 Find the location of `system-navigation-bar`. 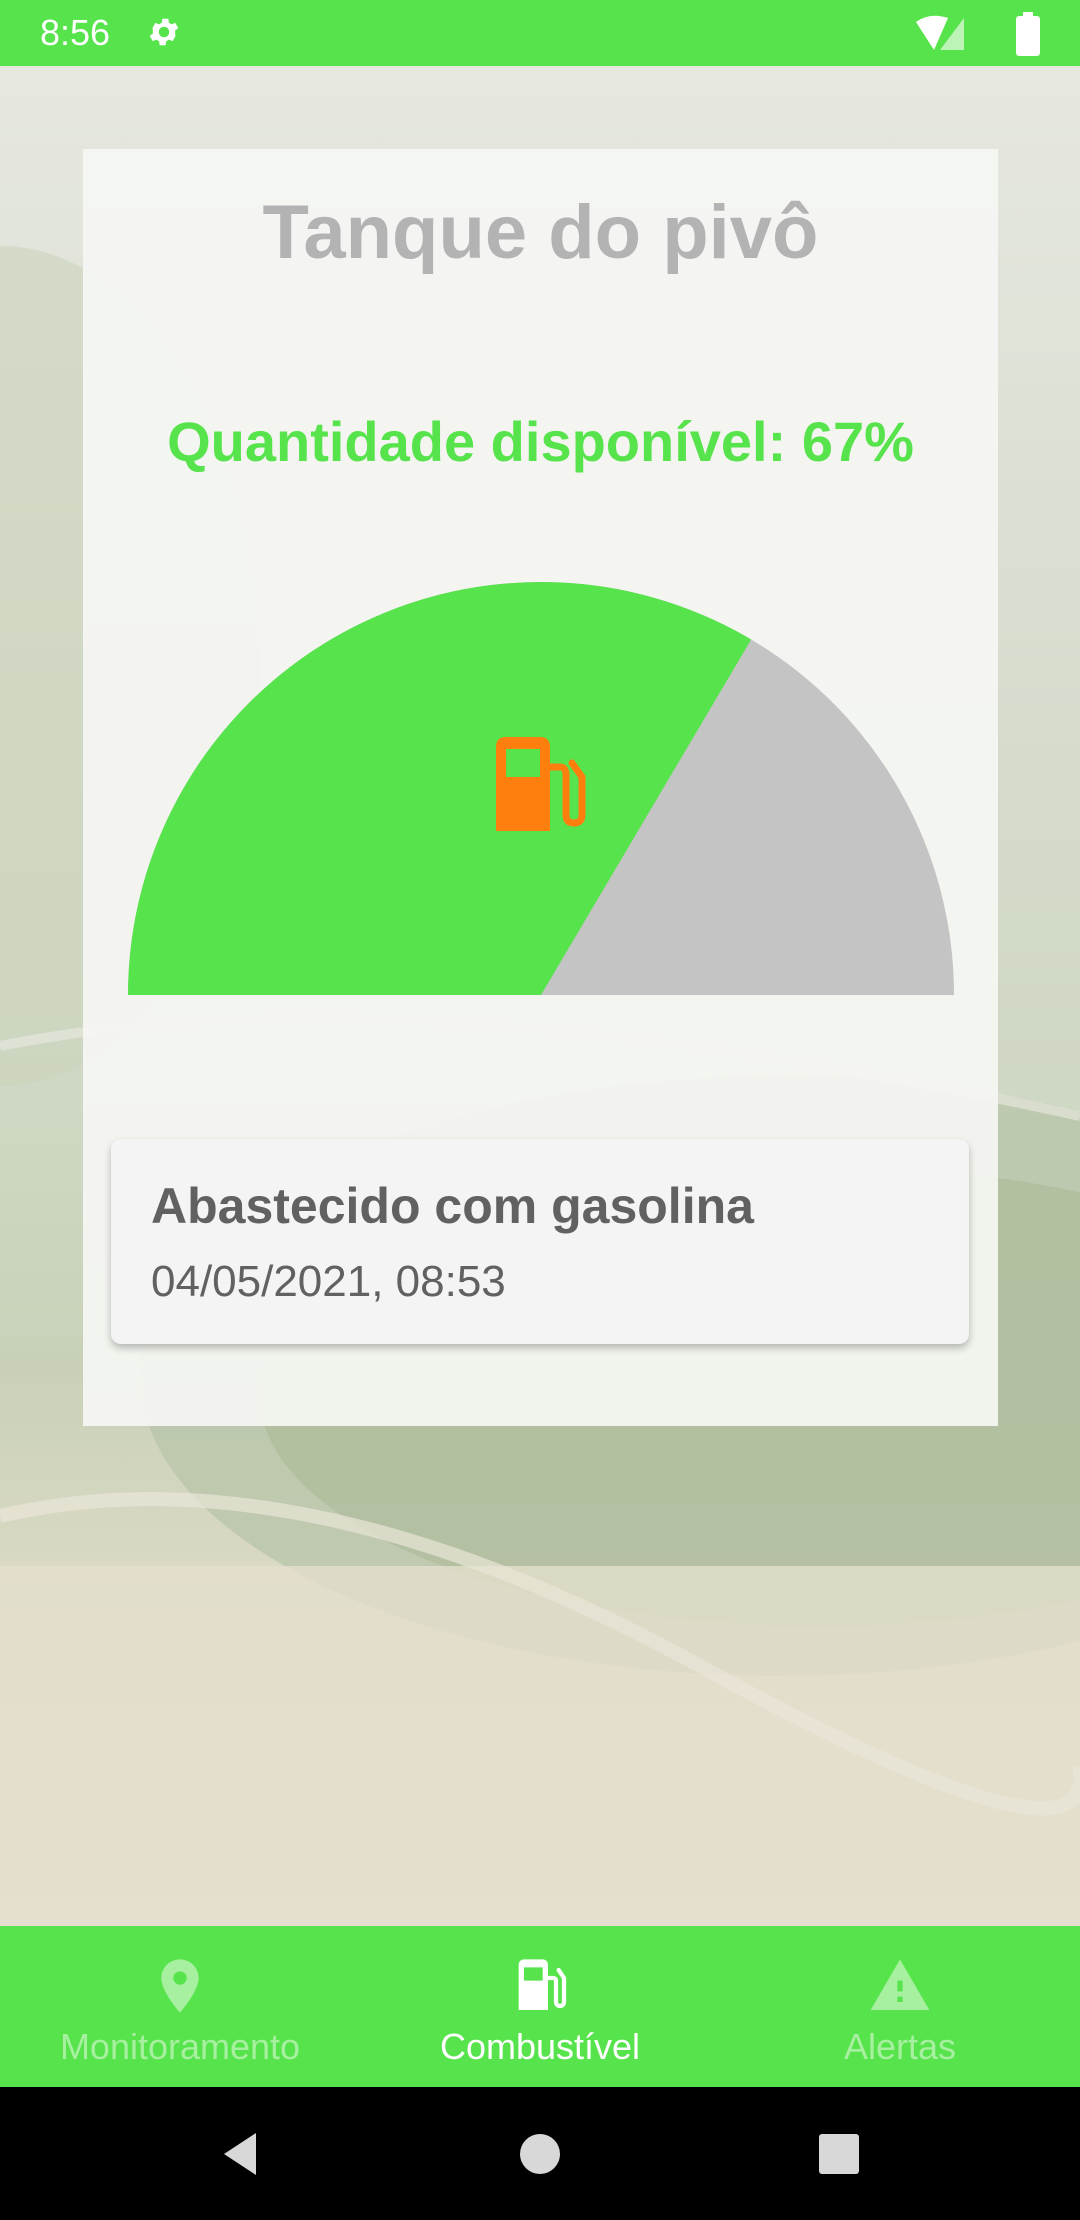

system-navigation-bar is located at coordinates (540, 2153).